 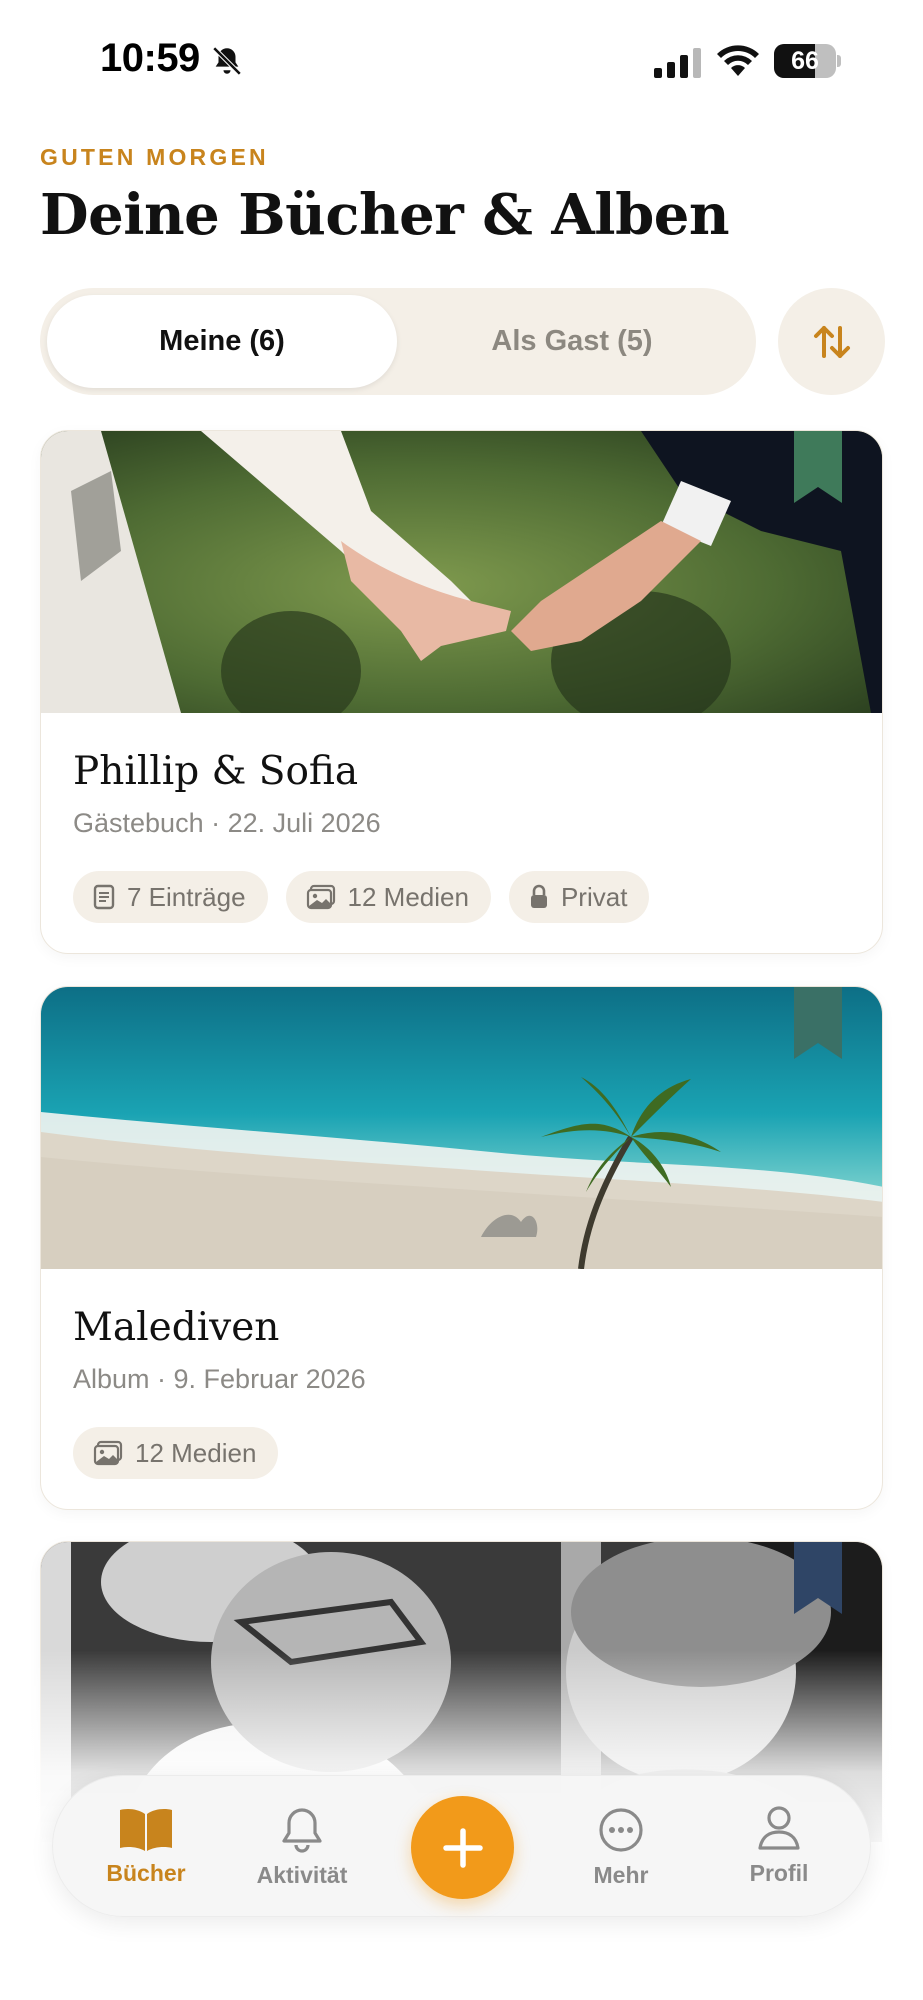 I want to click on card-subtitle: Gästebuch · 22. Juli 2026, so click(x=227, y=823).